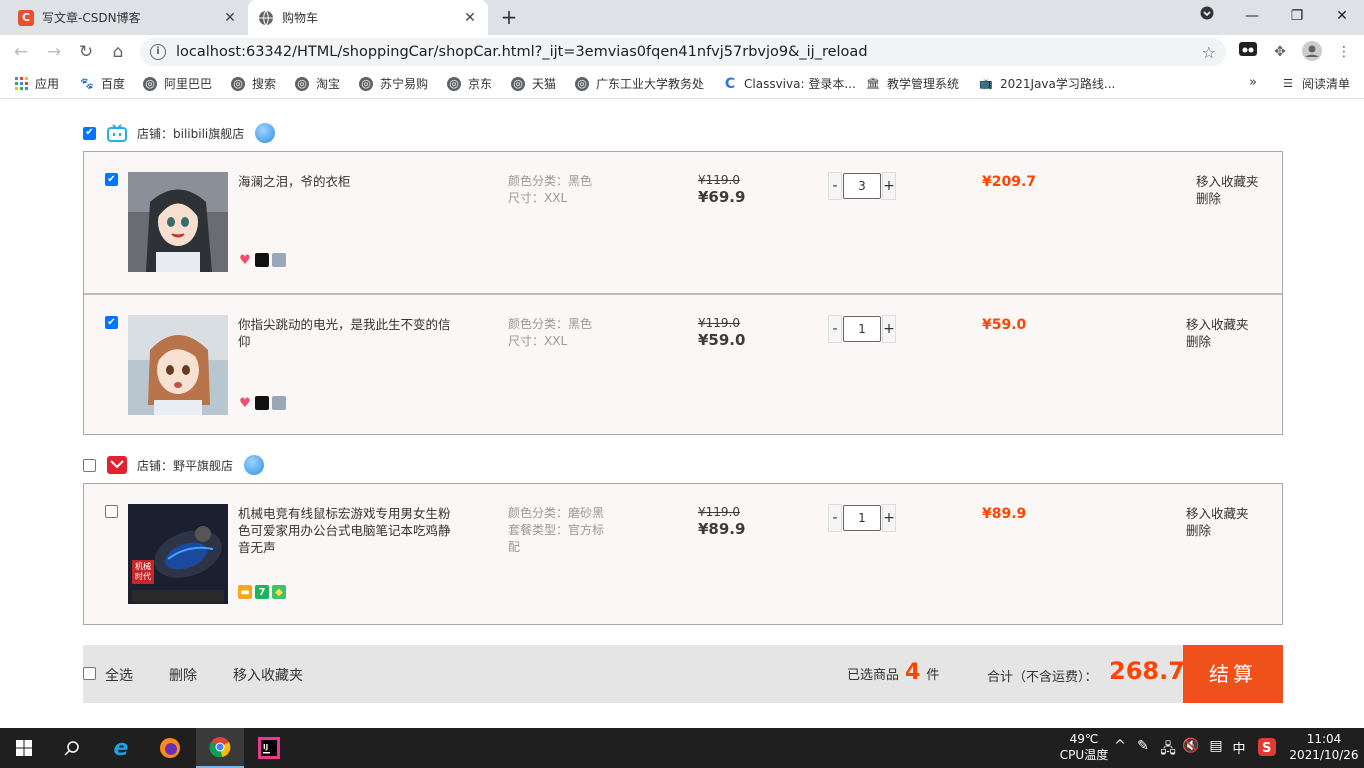 This screenshot has width=1364, height=768. Describe the element at coordinates (143, 571) in the screenshot. I see `product-image-caption: 机械时代` at that location.